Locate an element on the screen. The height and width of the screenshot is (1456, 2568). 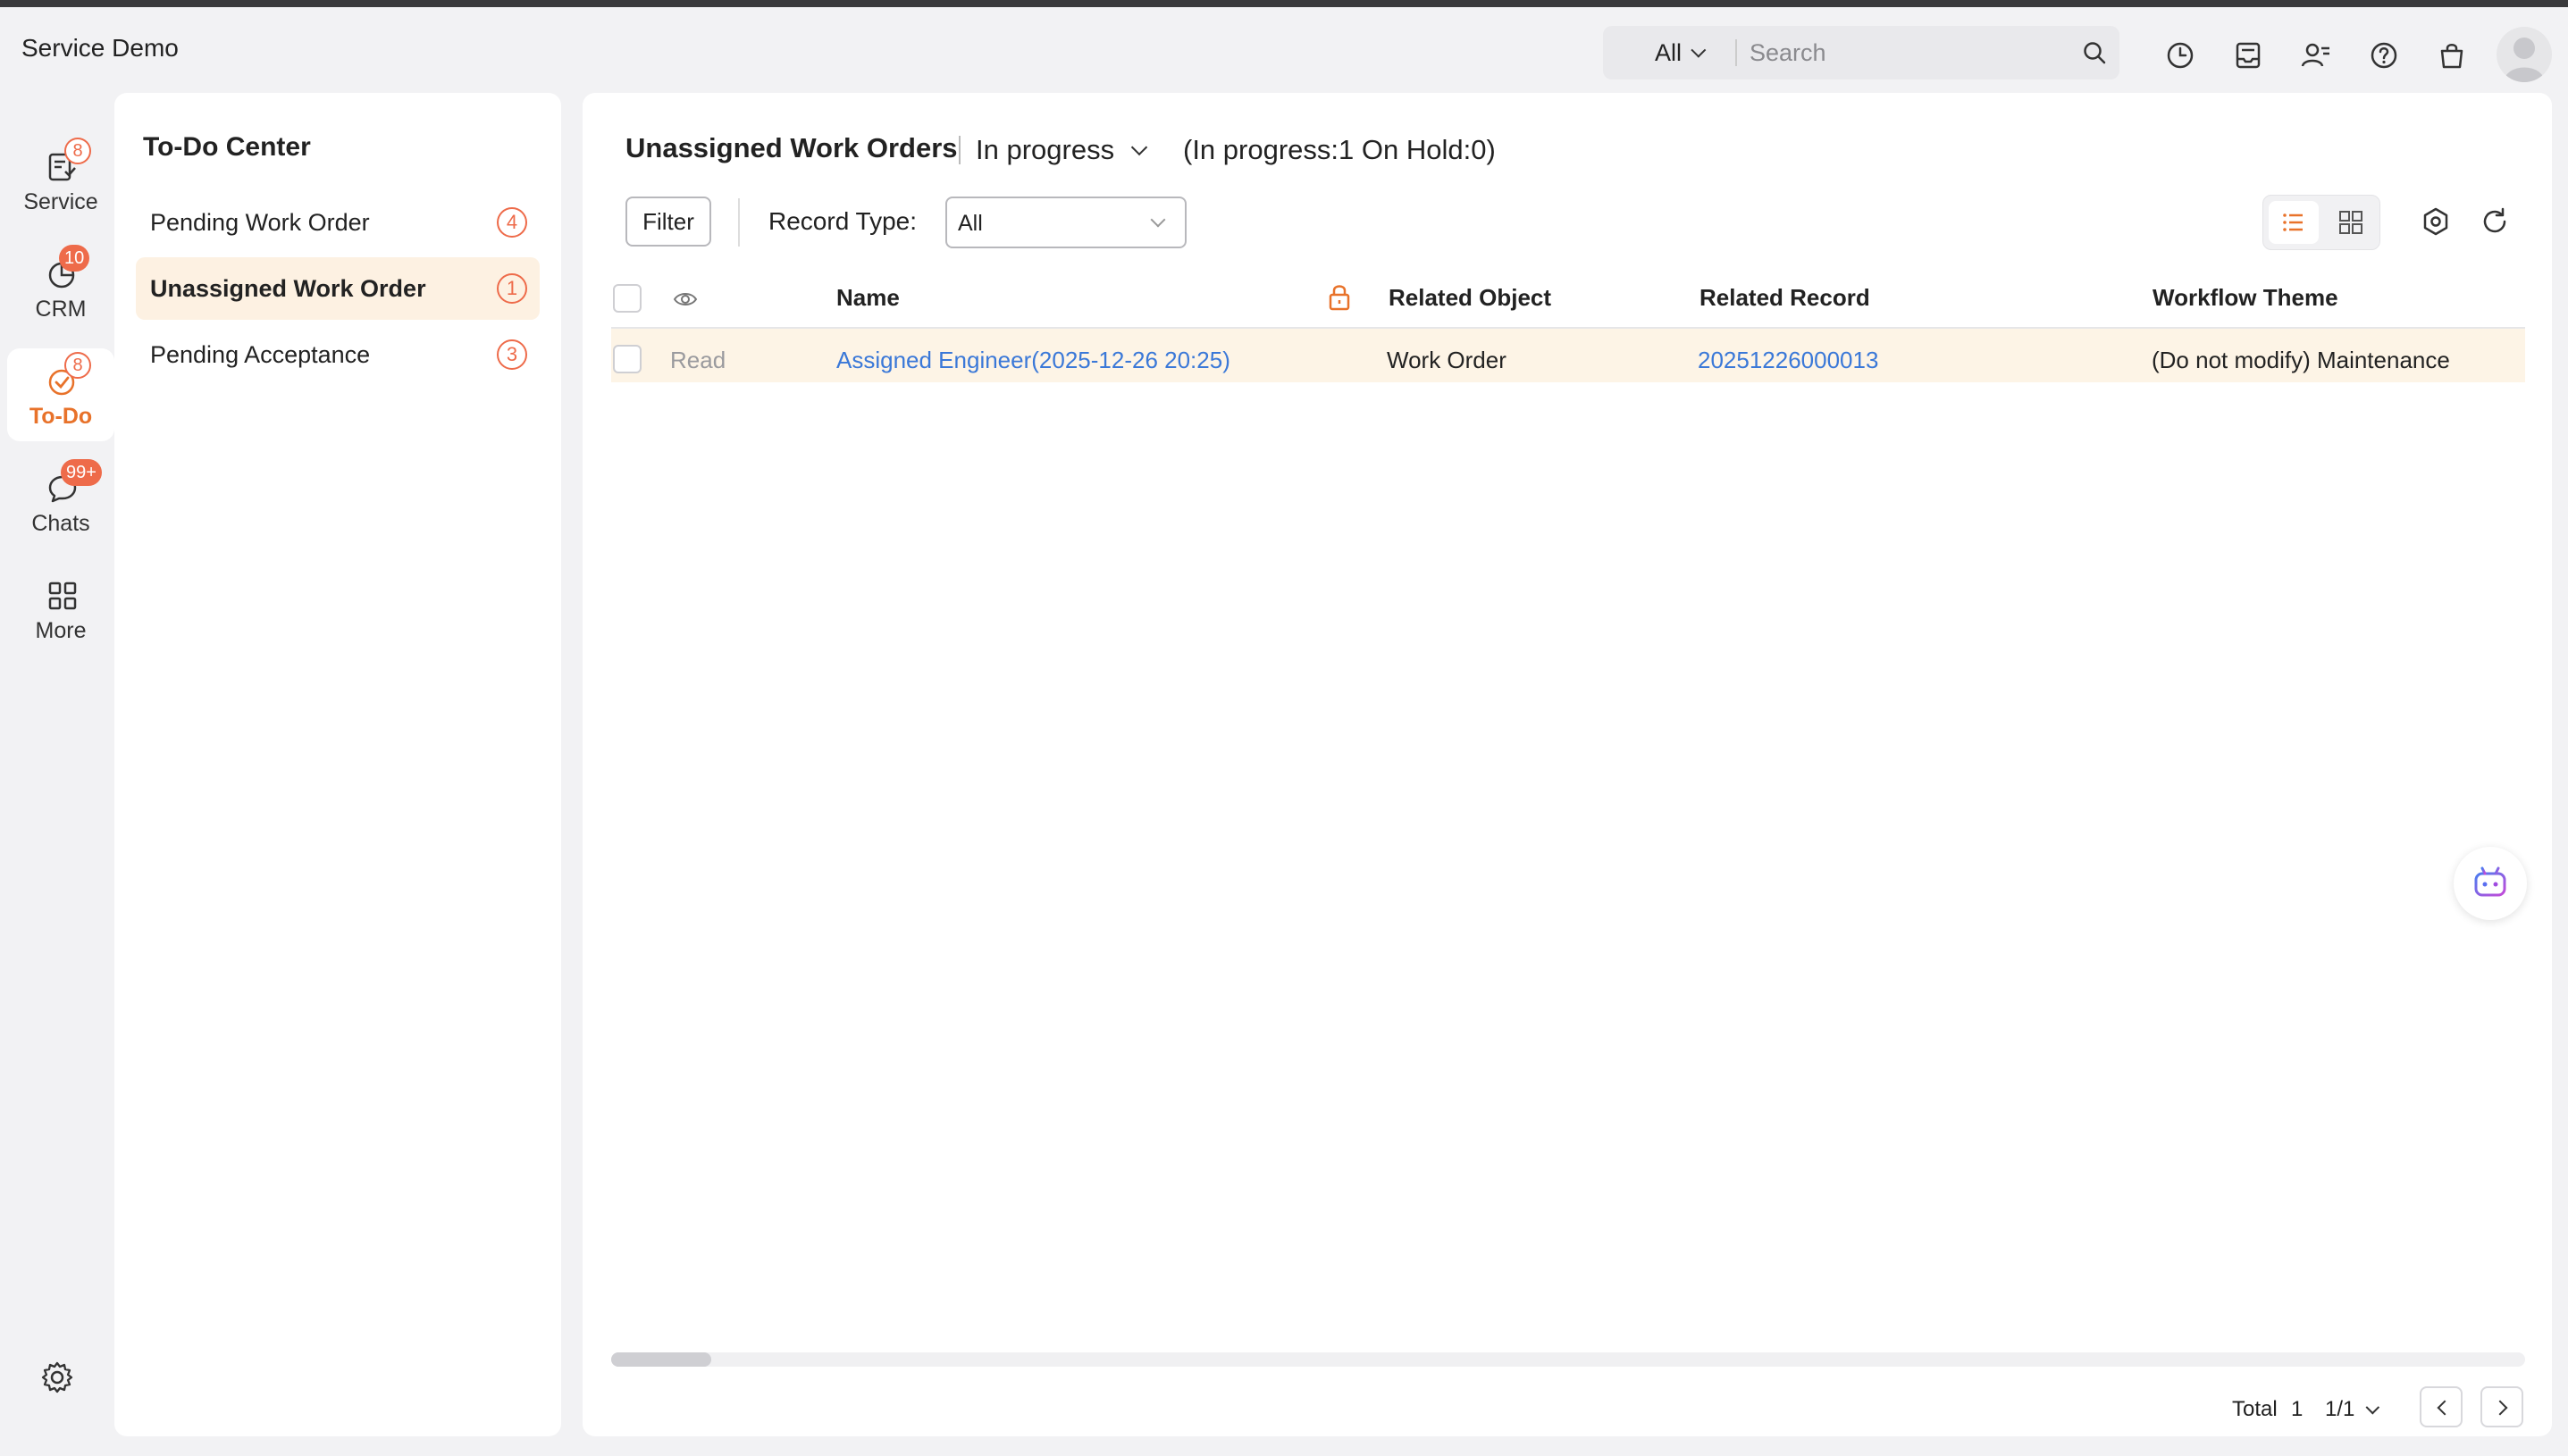
record-type-select: All is located at coordinates (1066, 222).